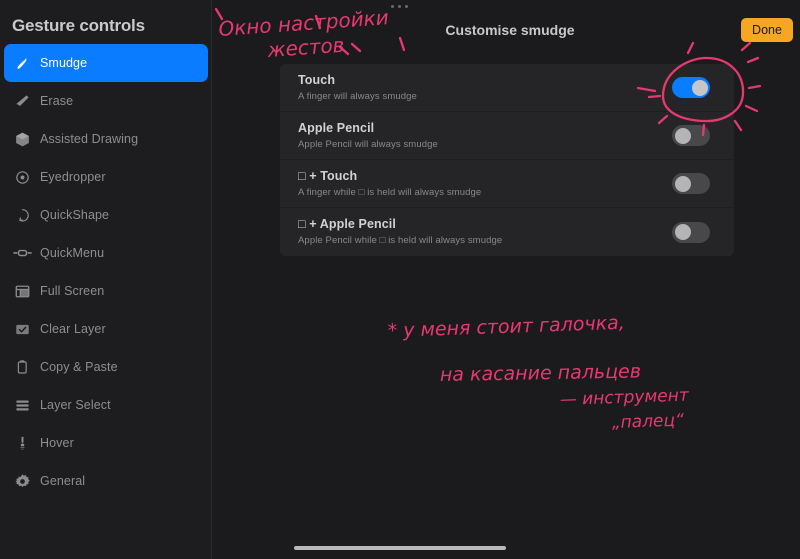  What do you see at coordinates (22, 291) in the screenshot?
I see `fullscreen-icon` at bounding box center [22, 291].